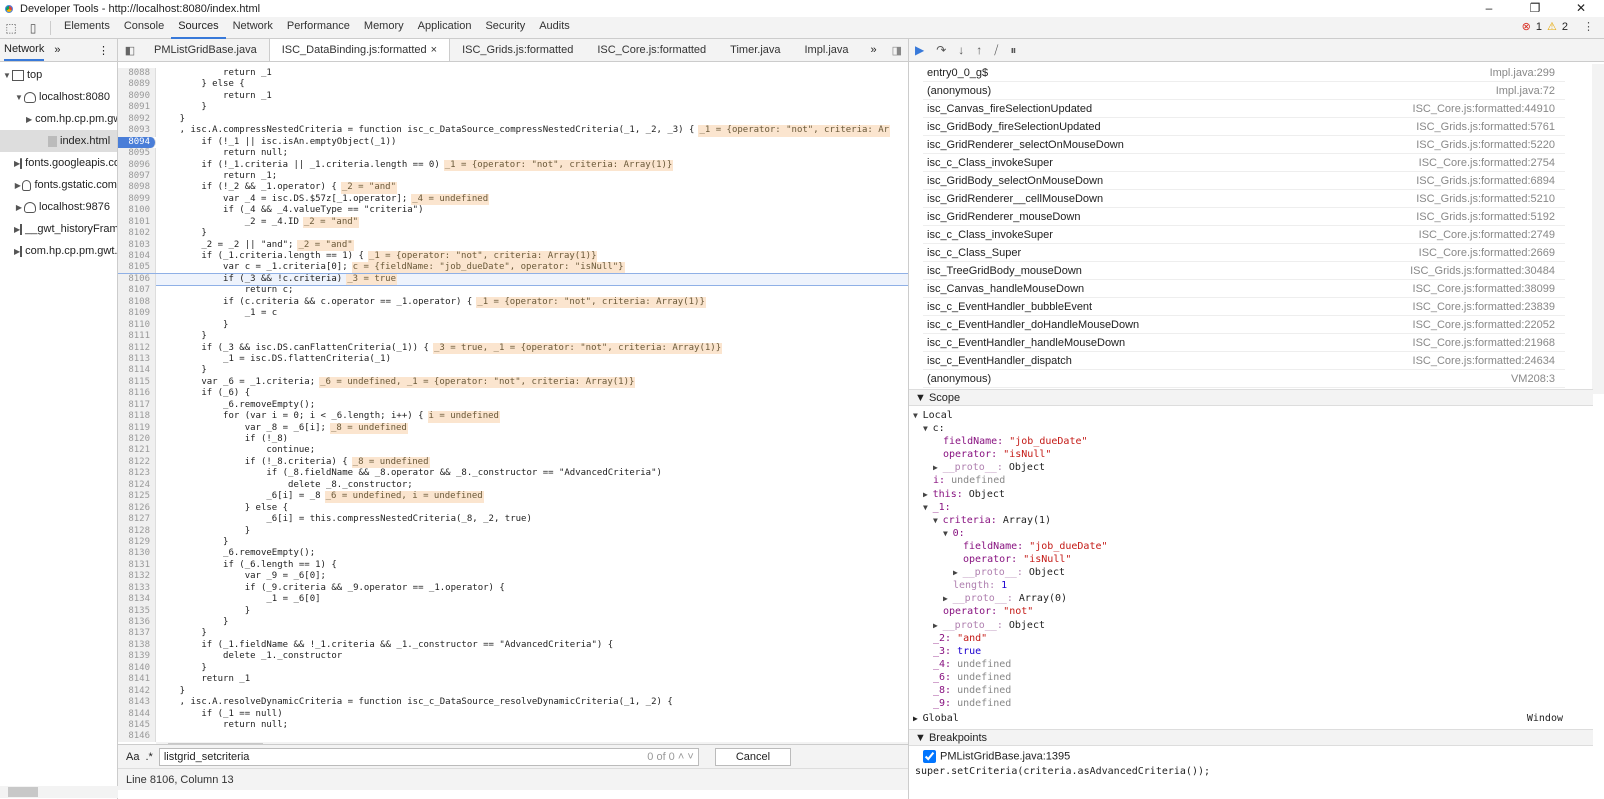  I want to click on scope-entry: ▶ this: Object, so click(1238, 494).